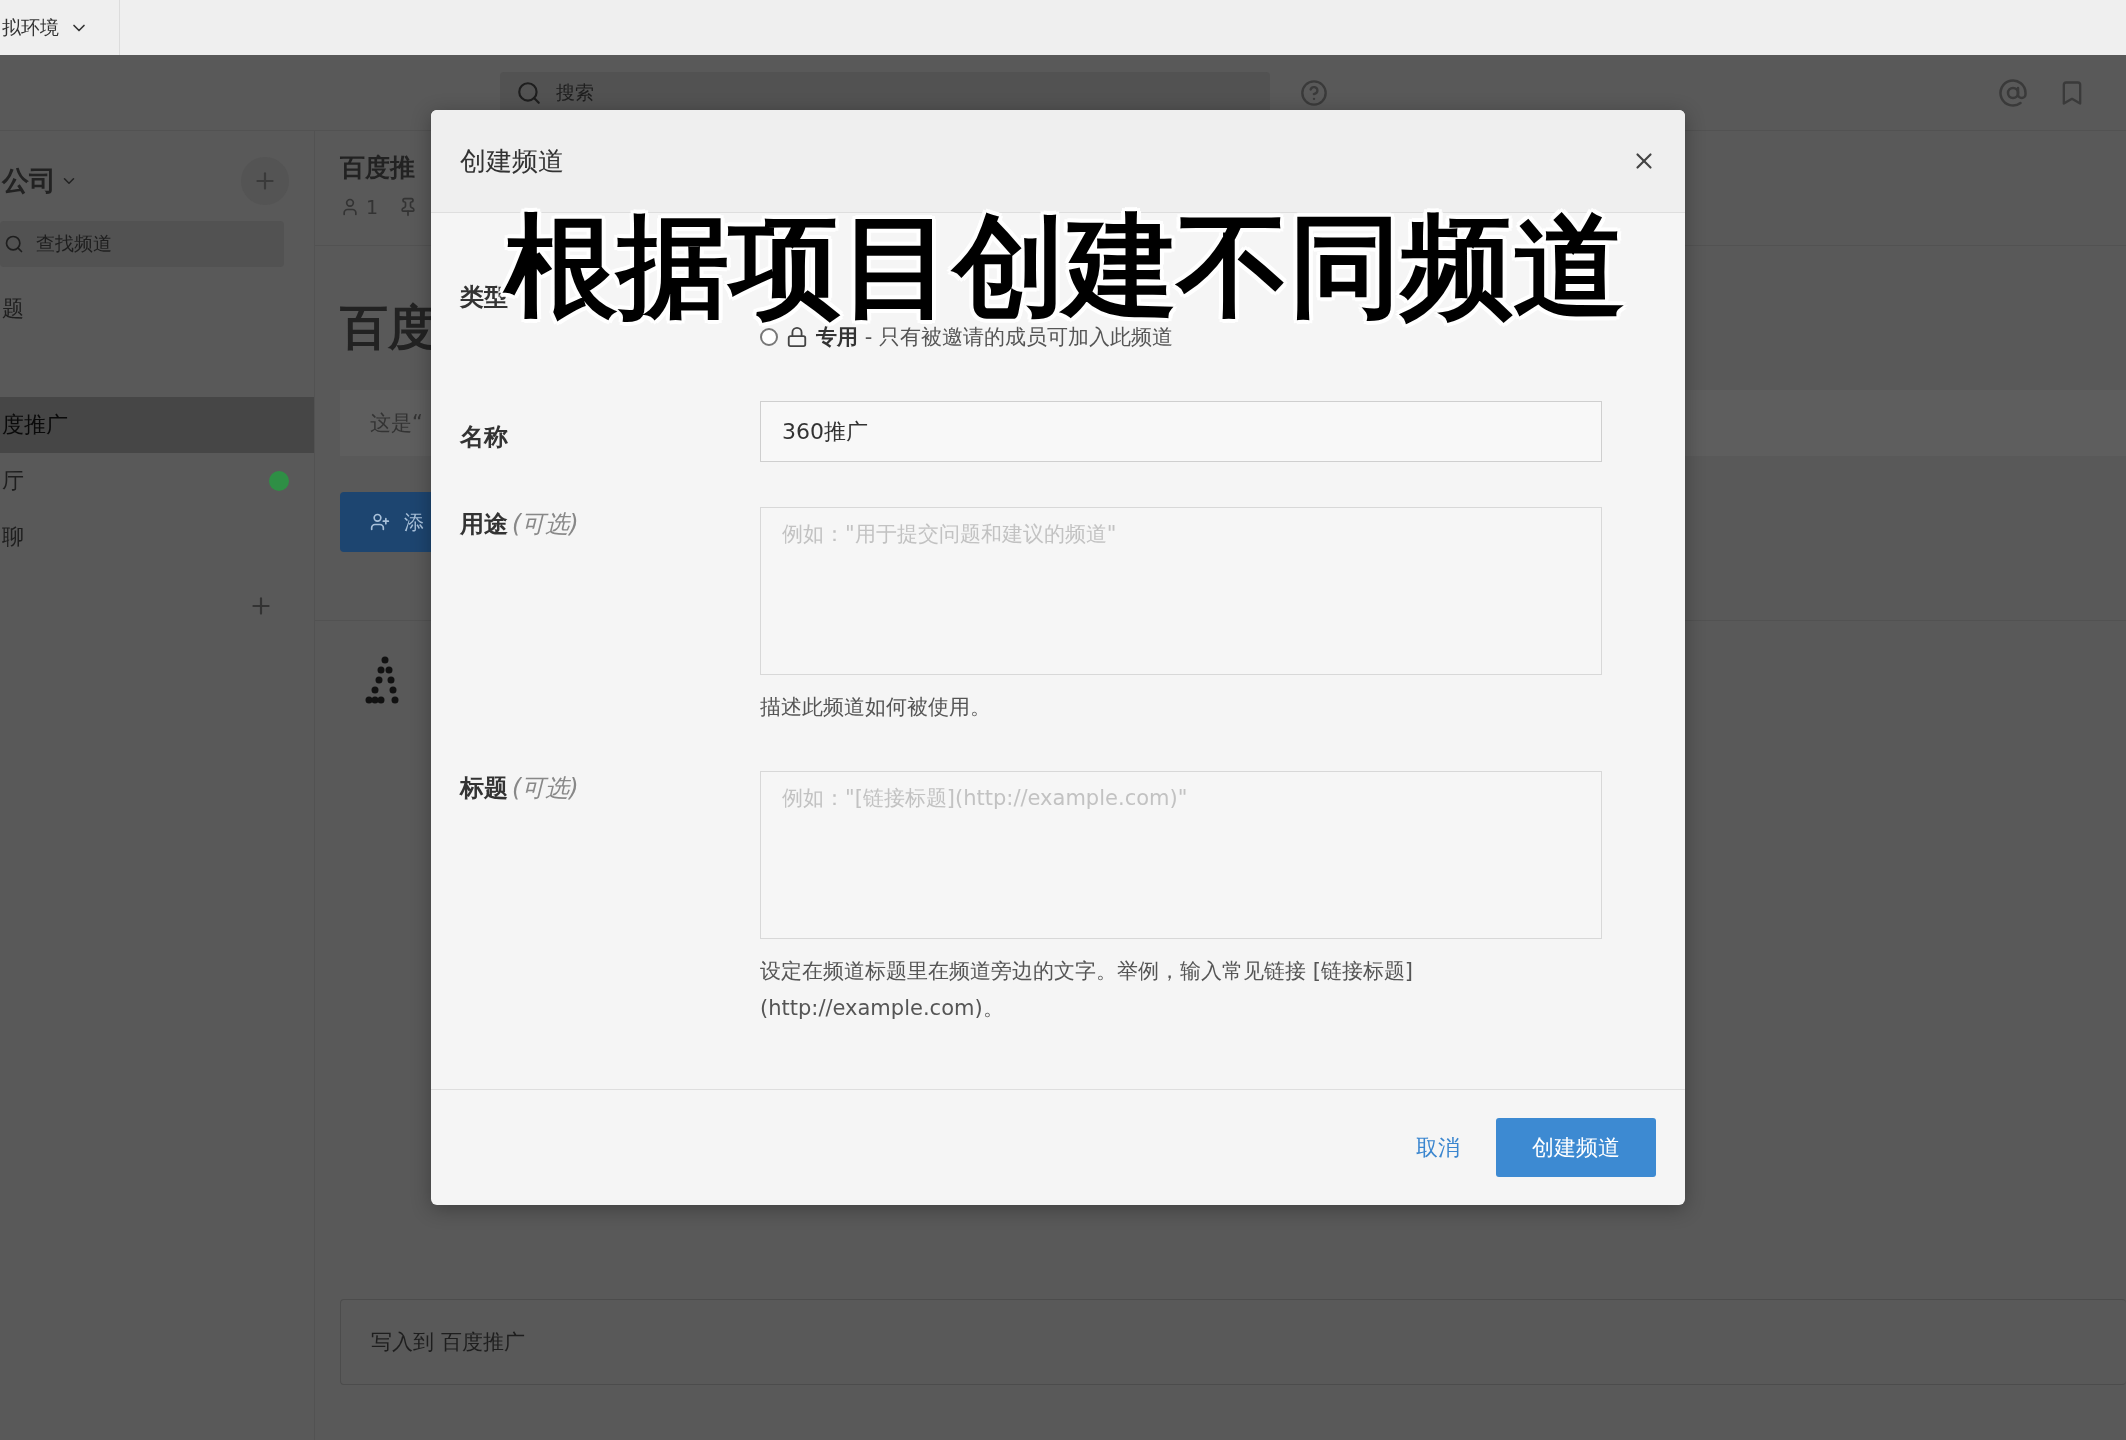 The image size is (2126, 1440). I want to click on create-channel-button: 创建频道, so click(1576, 1147).